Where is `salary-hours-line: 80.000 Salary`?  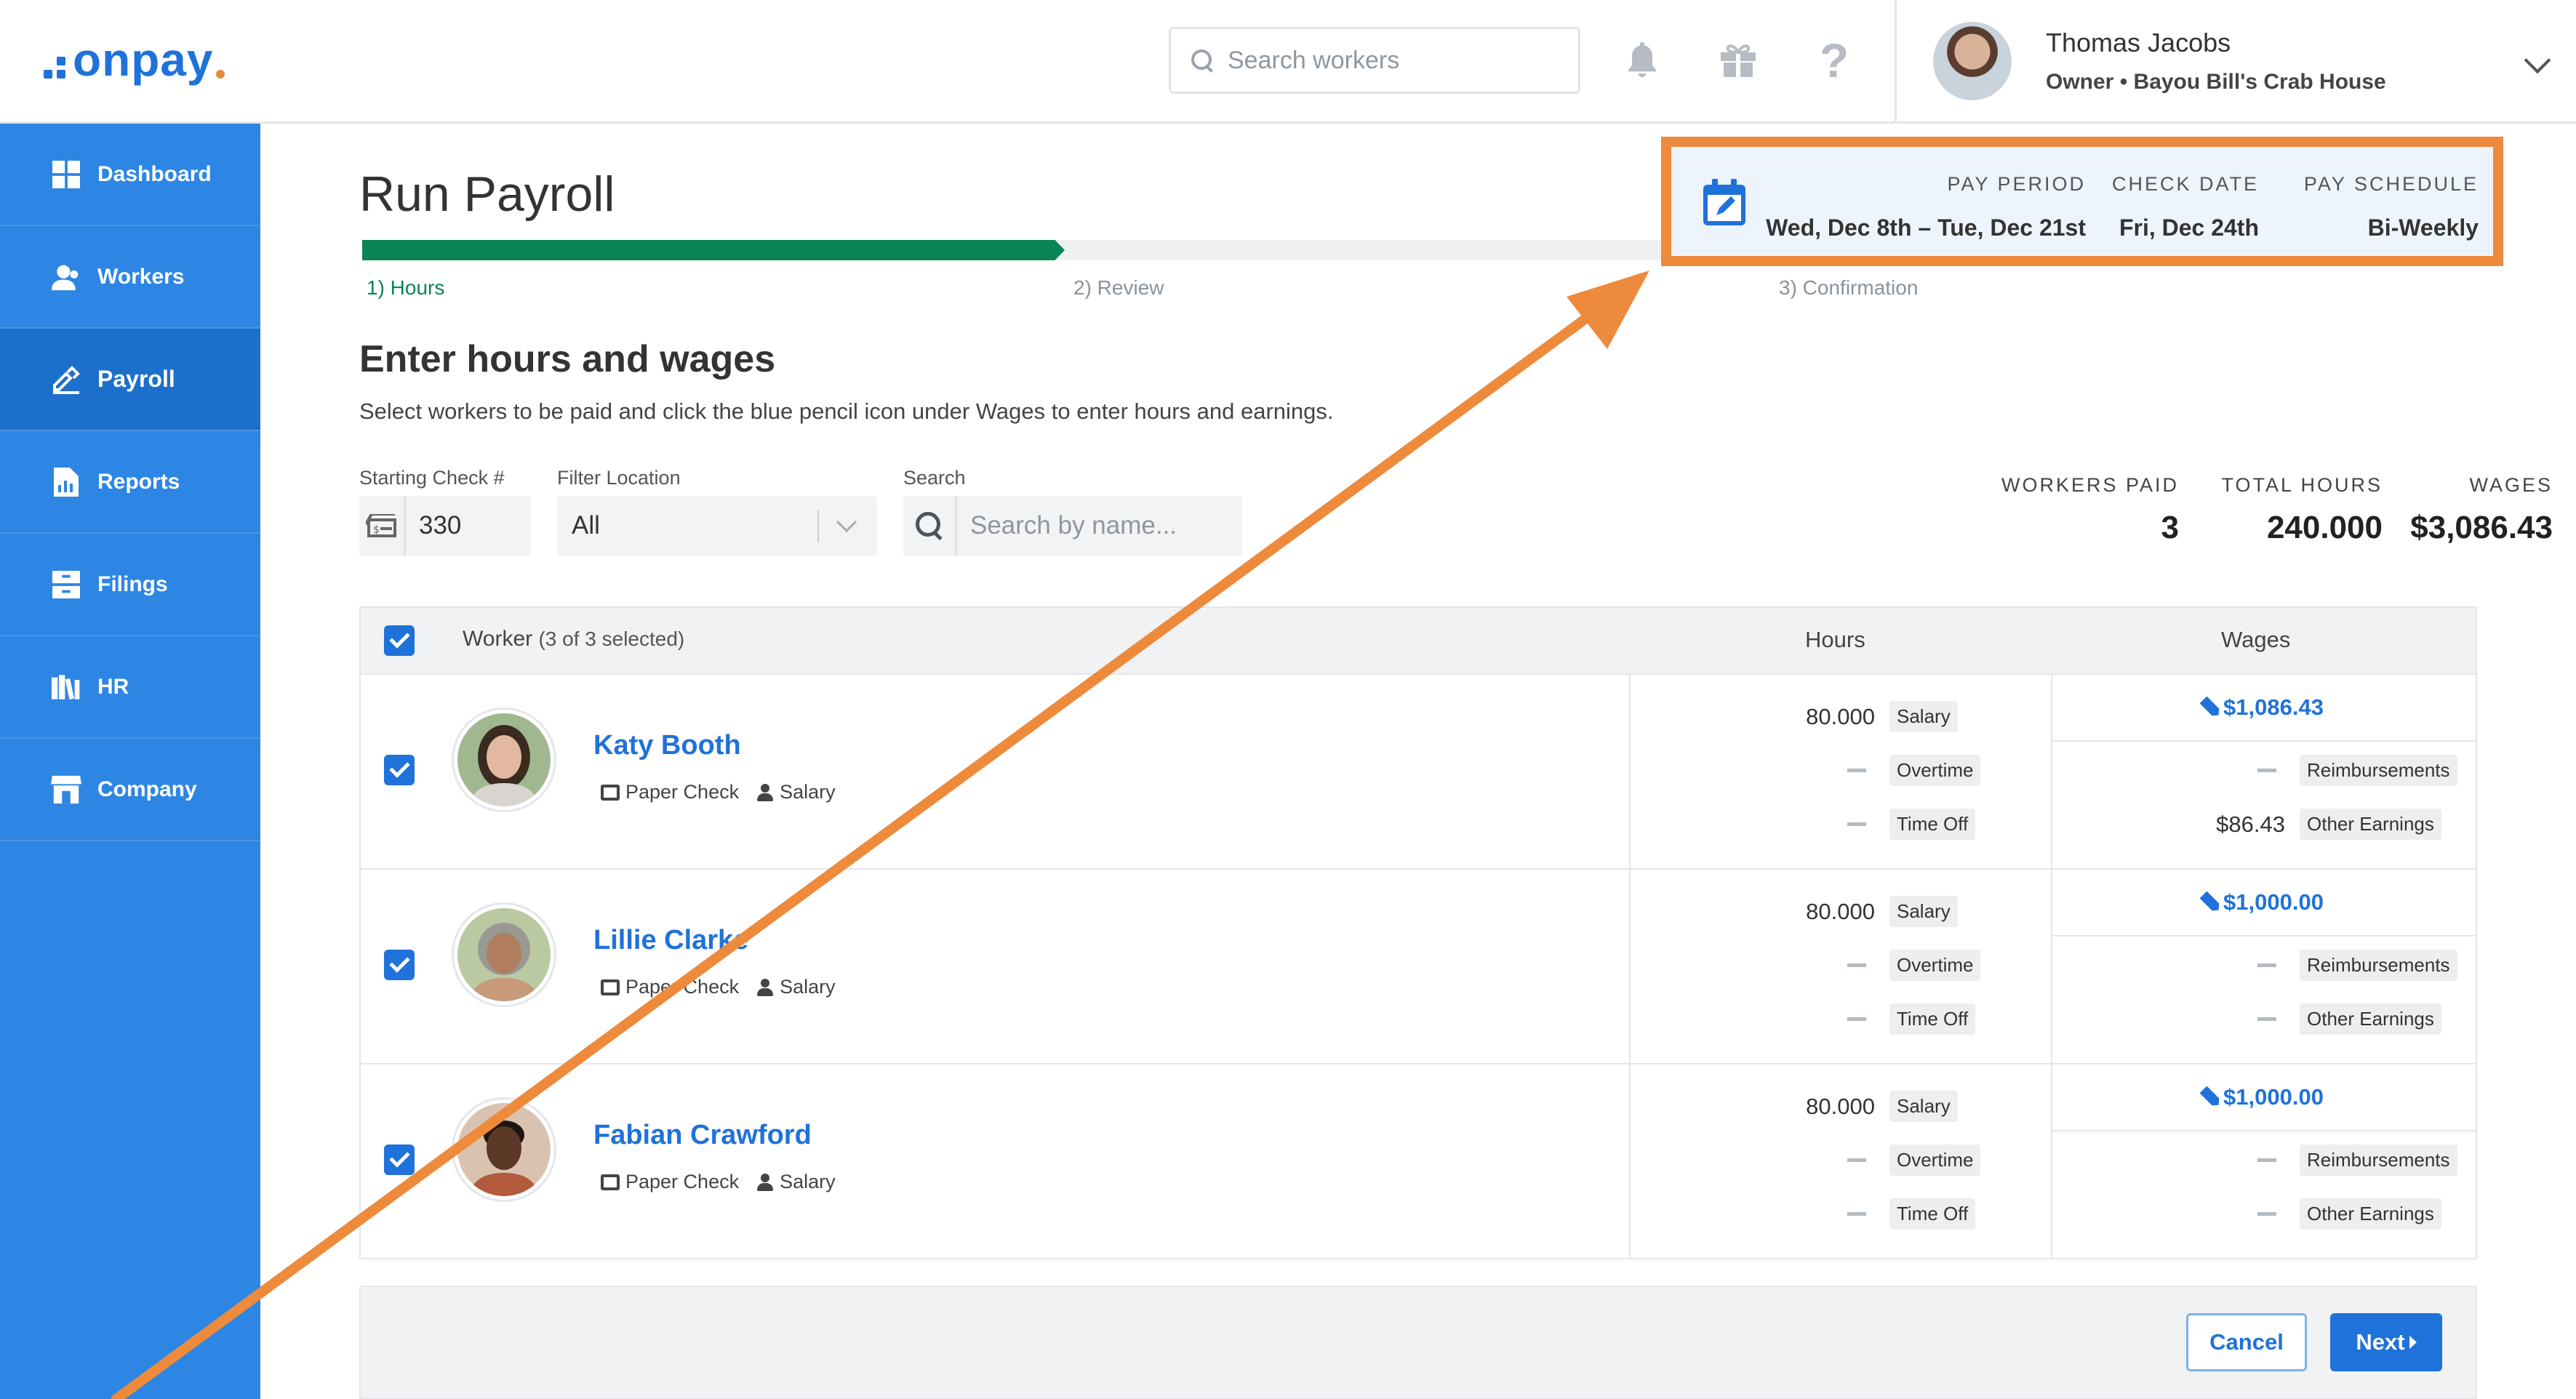 salary-hours-line: 80.000 Salary is located at coordinates (1901, 1106).